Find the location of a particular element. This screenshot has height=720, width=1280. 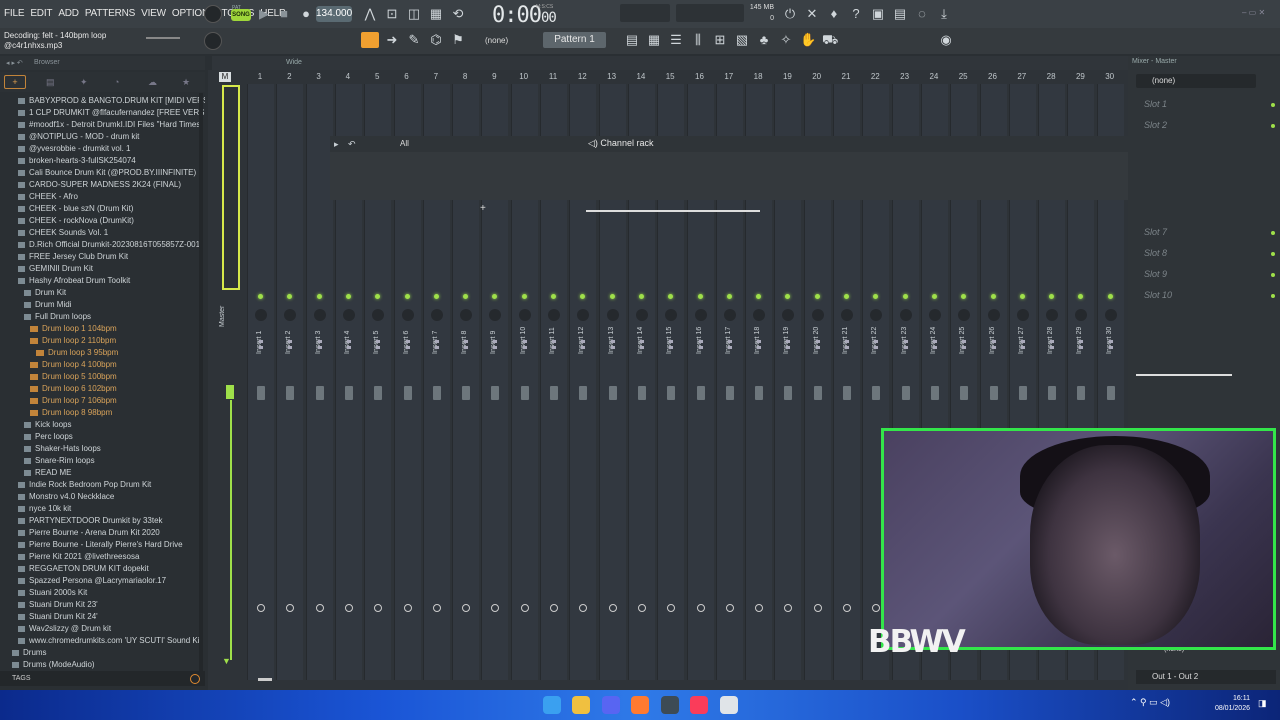

slot-2: Slot 2 is located at coordinates (1155, 125).